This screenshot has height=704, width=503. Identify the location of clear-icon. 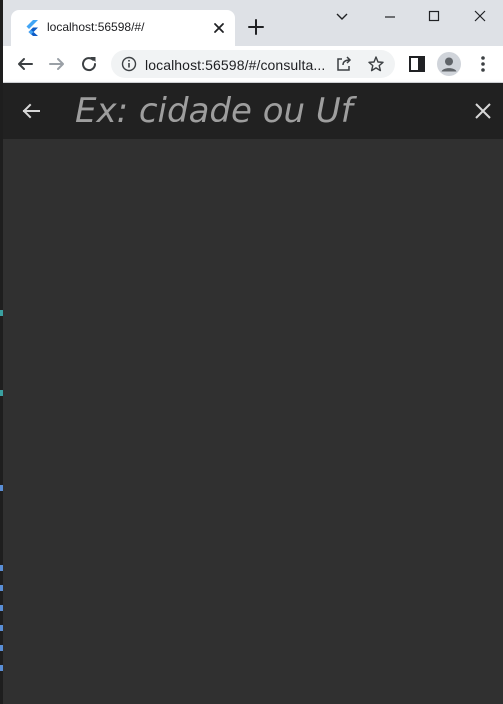
(483, 111).